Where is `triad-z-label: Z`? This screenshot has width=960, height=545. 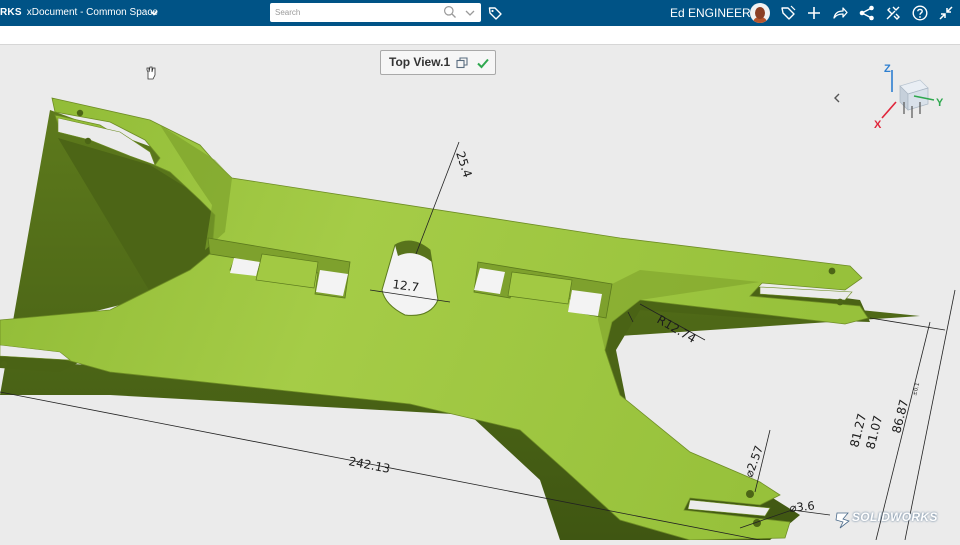 triad-z-label: Z is located at coordinates (887, 69).